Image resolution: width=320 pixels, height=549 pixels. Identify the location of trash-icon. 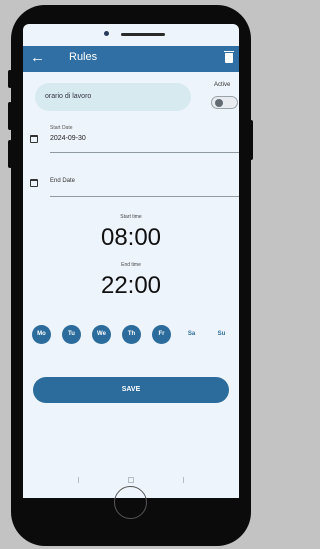
(229, 57).